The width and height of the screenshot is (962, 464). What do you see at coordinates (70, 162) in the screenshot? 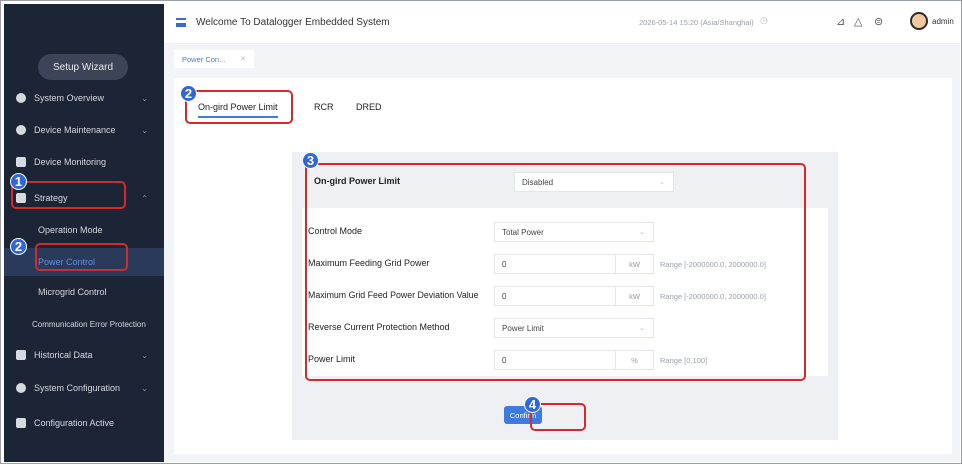
I see `sidebar-item-label: Device Monitoring` at bounding box center [70, 162].